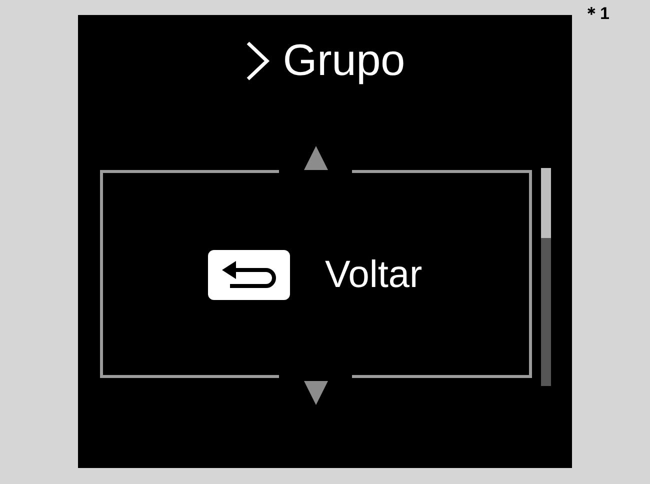 The image size is (650, 484). Describe the element at coordinates (257, 61) in the screenshot. I see `chevron-icon` at that location.